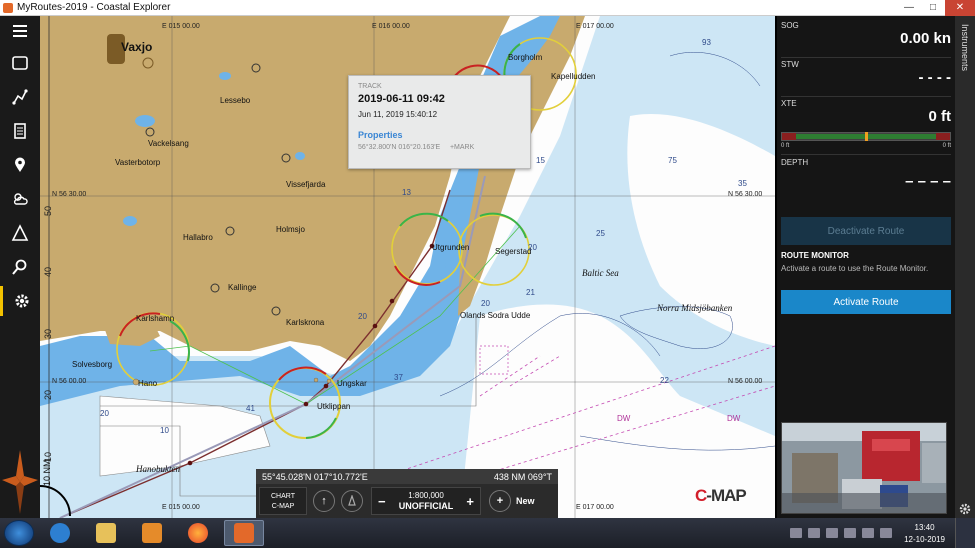 The width and height of the screenshot is (975, 548). What do you see at coordinates (439, 135) in the screenshot?
I see `properties-link: Properties` at bounding box center [439, 135].